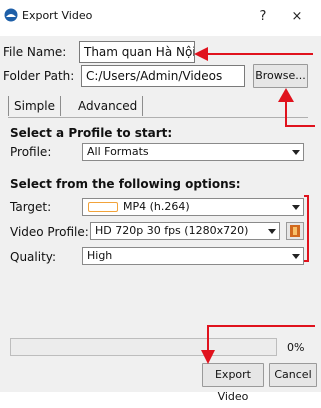  I want to click on profile-value: All Formats, so click(118, 151).